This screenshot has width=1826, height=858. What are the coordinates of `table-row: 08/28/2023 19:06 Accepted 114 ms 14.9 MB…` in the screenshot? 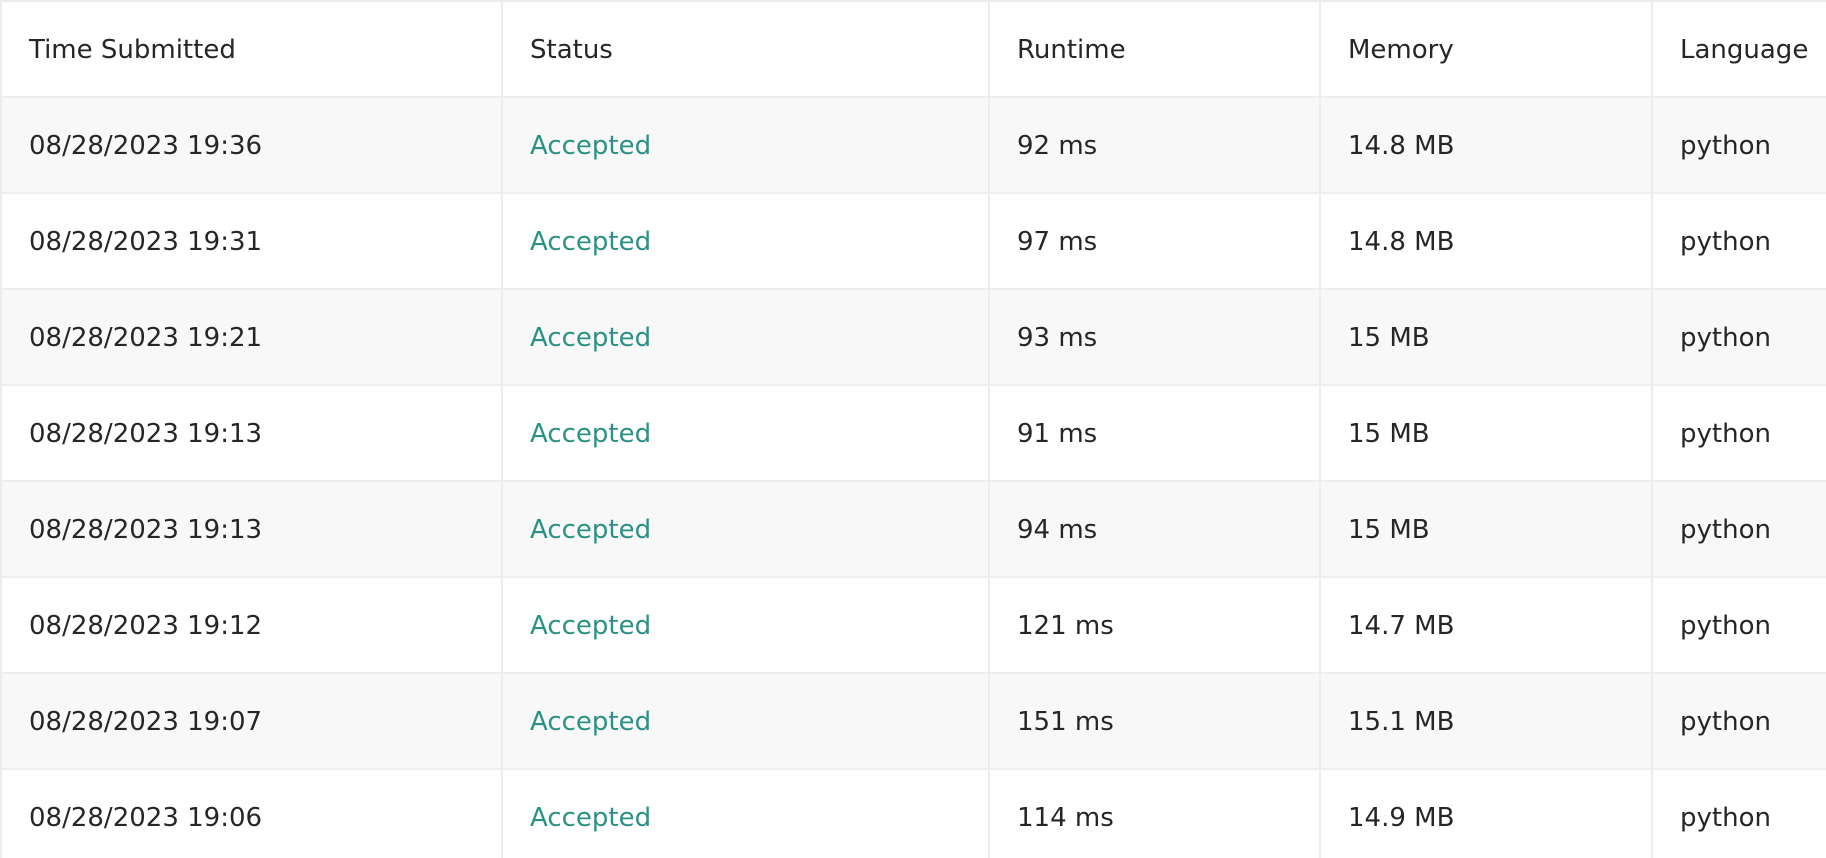 It's located at (913, 814).